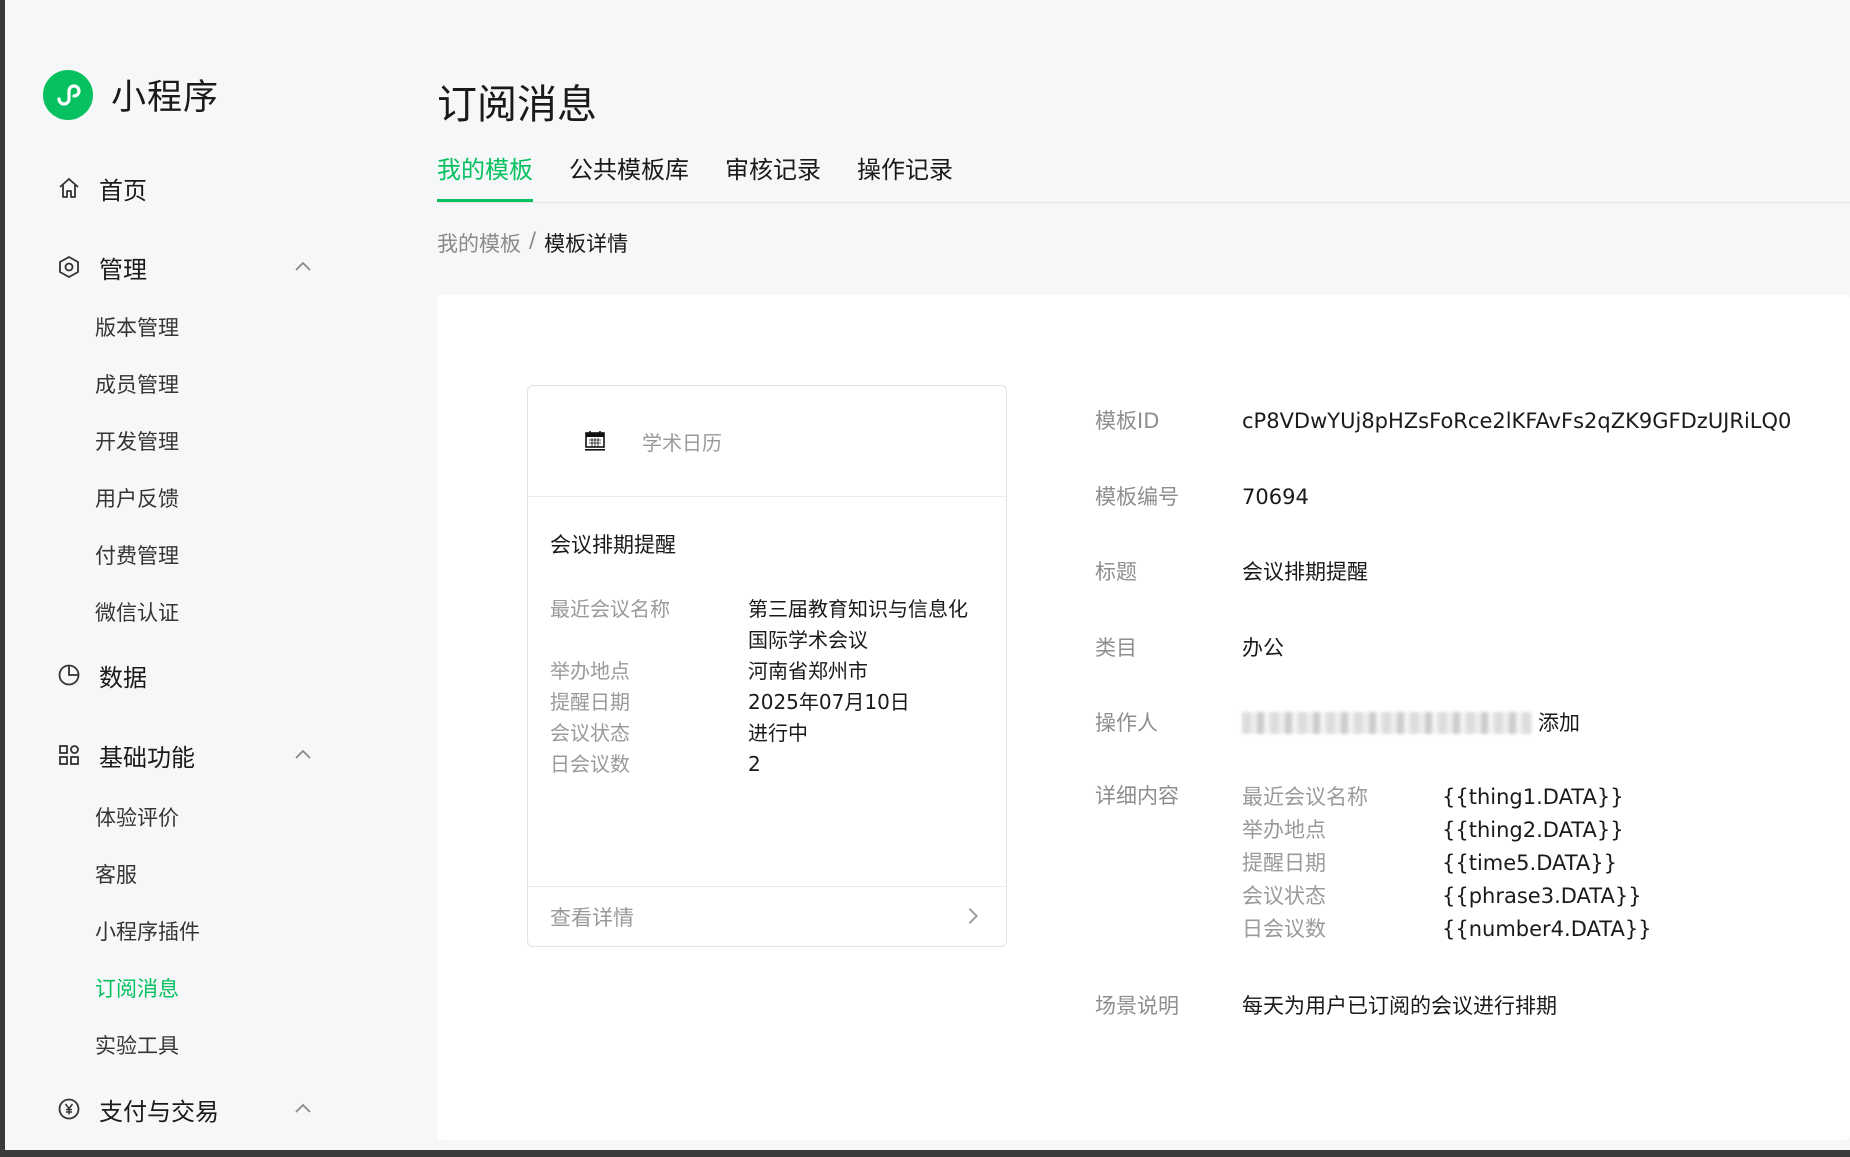 The height and width of the screenshot is (1157, 1850). What do you see at coordinates (137, 613) in the screenshot?
I see `sidebar-subitem-wechat-cert: 微信认证` at bounding box center [137, 613].